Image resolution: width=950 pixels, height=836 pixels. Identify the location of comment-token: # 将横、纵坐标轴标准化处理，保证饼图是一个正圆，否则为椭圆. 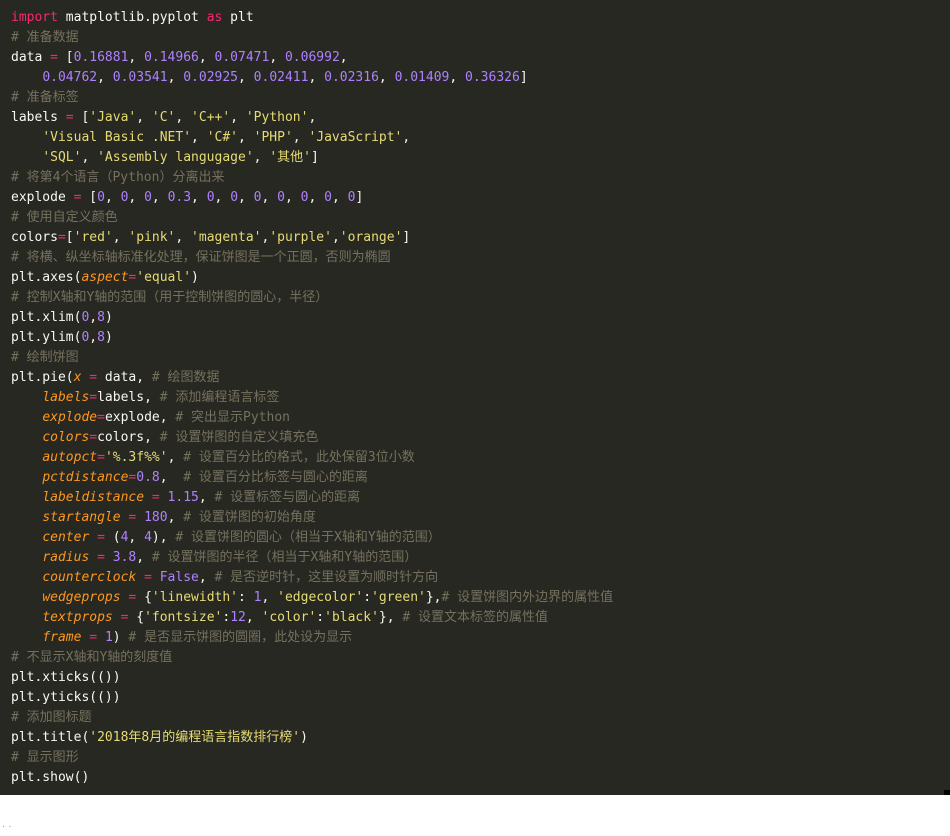
(201, 257).